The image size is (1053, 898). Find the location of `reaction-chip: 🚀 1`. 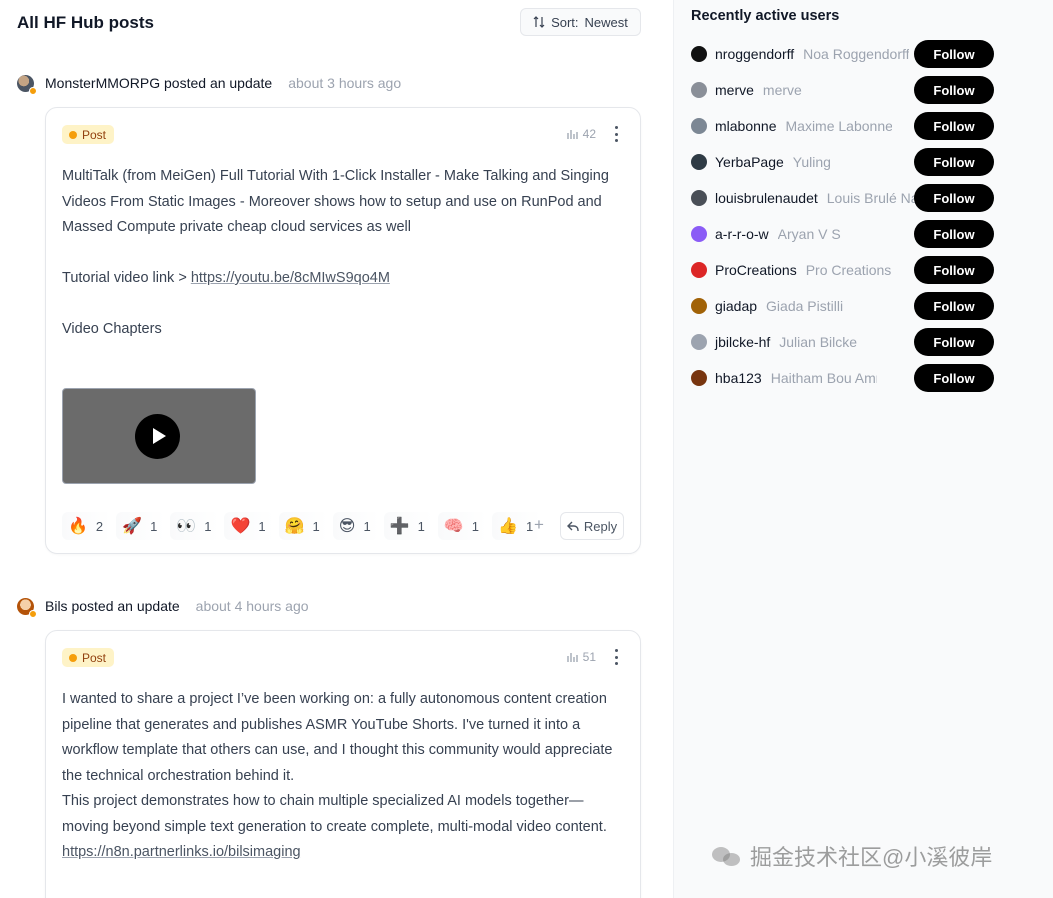

reaction-chip: 🚀 1 is located at coordinates (141, 526).